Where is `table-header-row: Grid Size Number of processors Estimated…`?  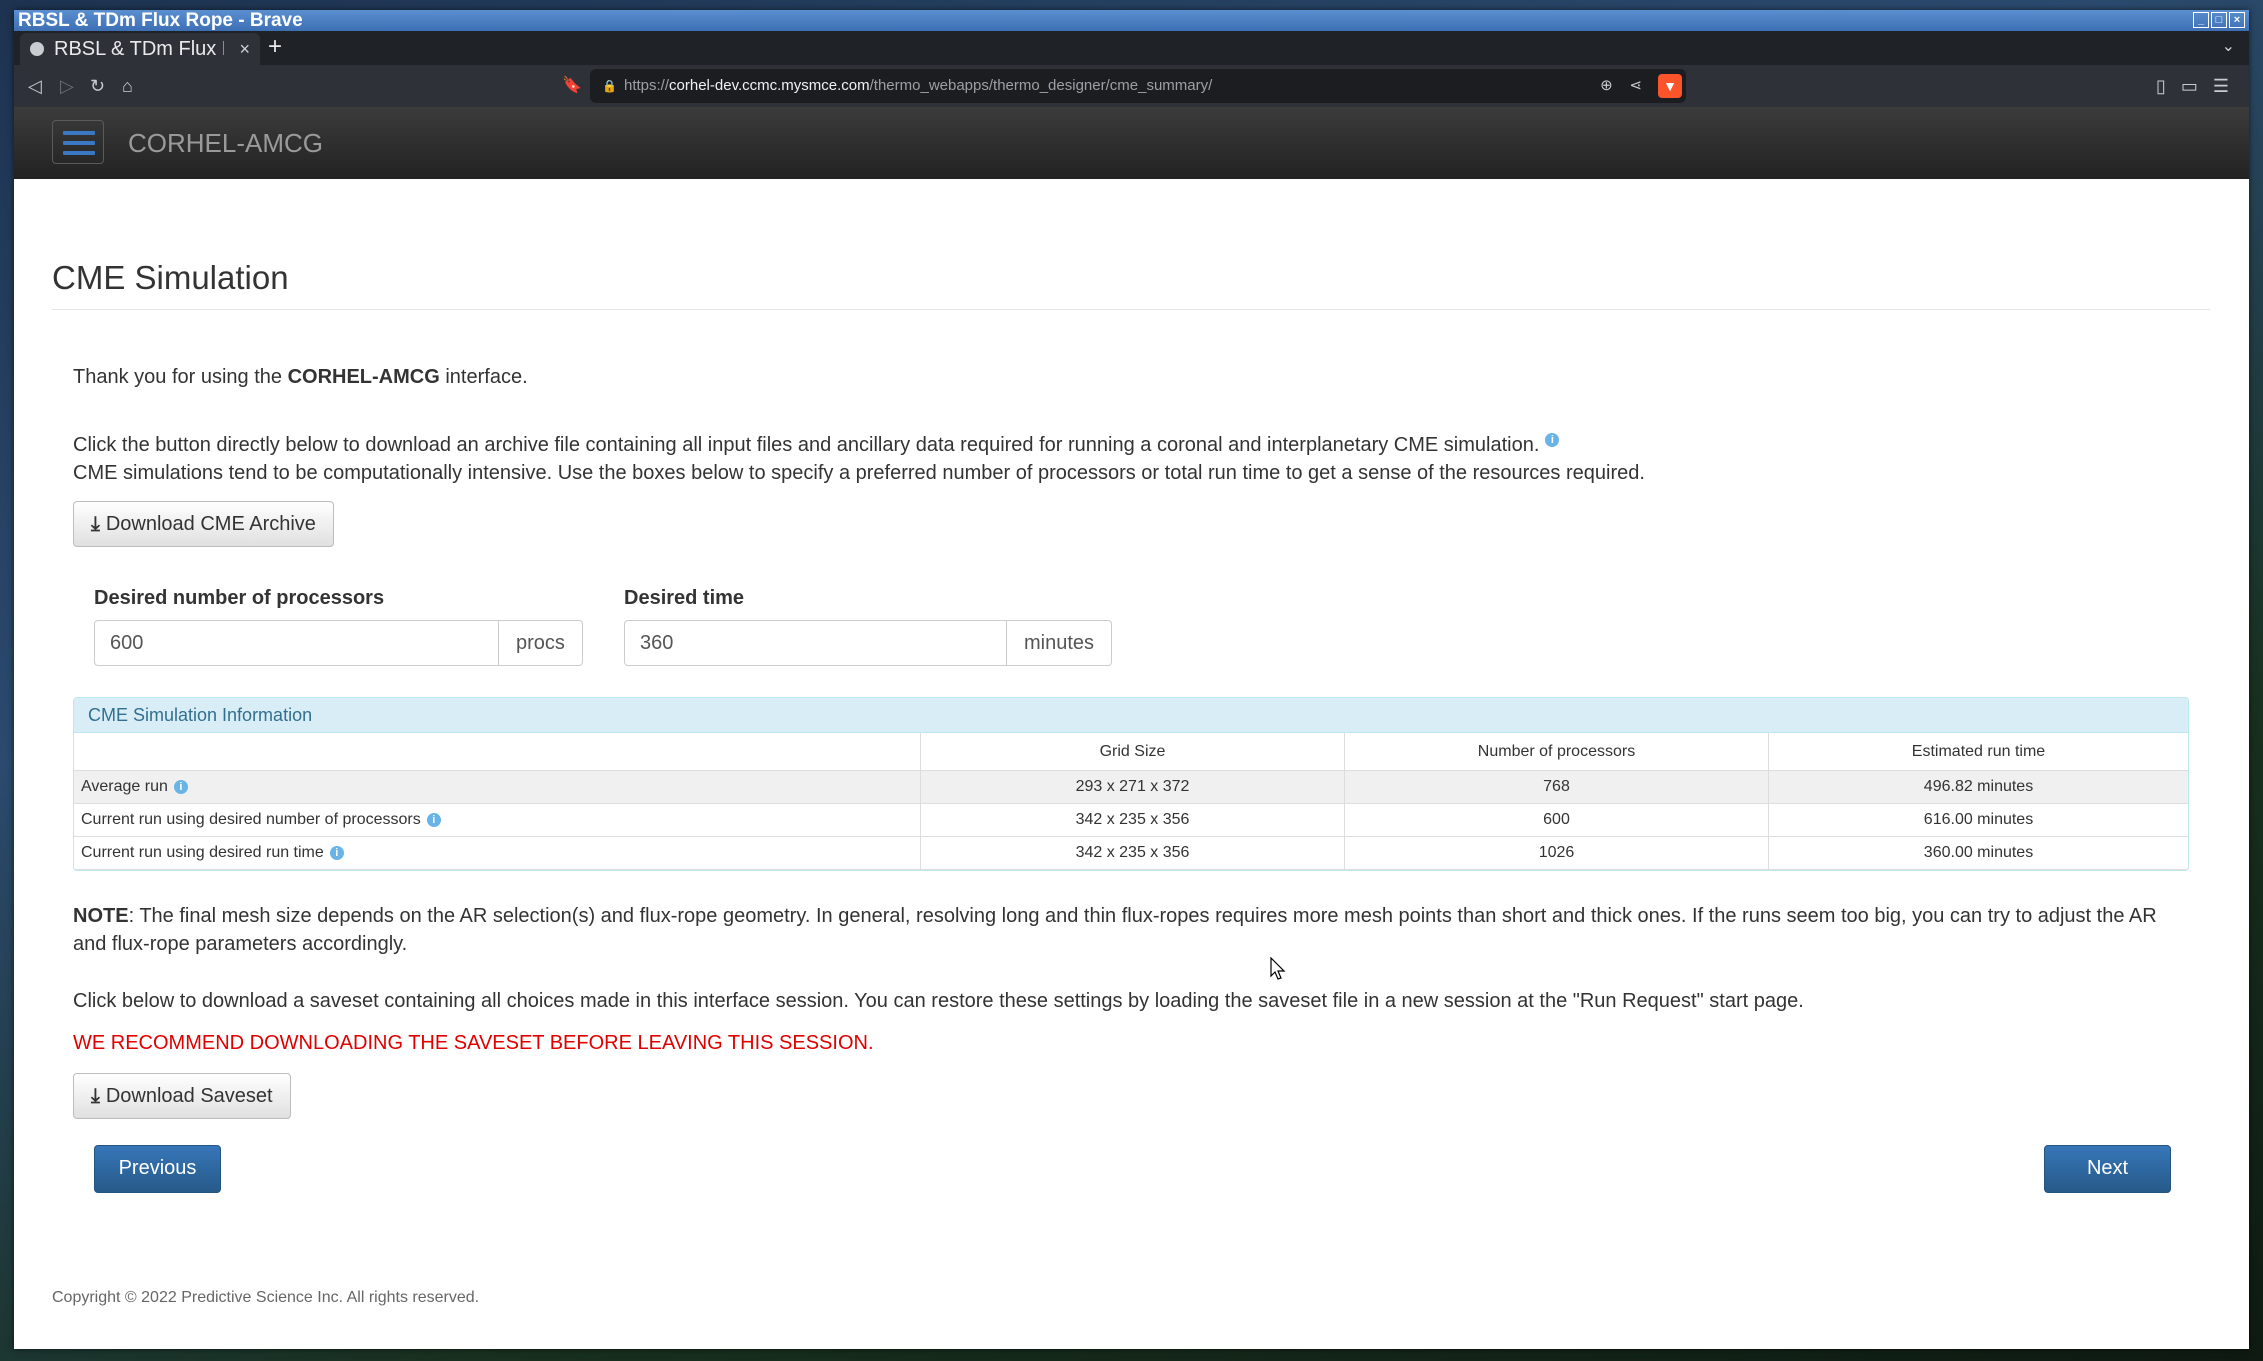 table-header-row: Grid Size Number of processors Estimated… is located at coordinates (1131, 752).